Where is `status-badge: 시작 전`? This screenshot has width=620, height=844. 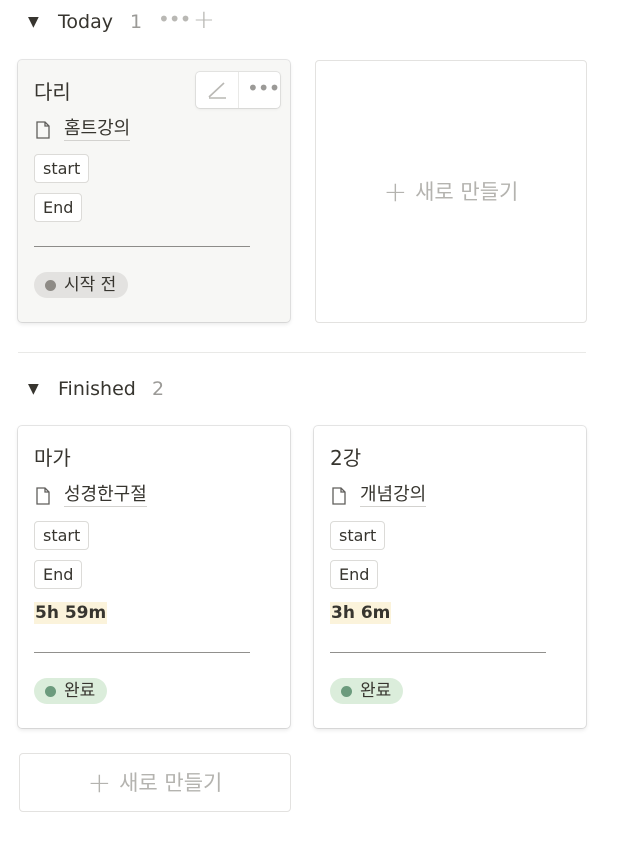 status-badge: 시작 전 is located at coordinates (81, 285).